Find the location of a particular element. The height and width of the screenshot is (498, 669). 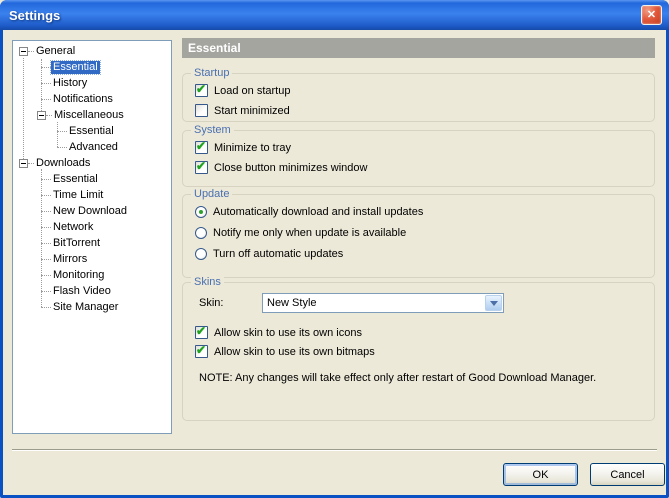

radio-dot-icon is located at coordinates (201, 212).